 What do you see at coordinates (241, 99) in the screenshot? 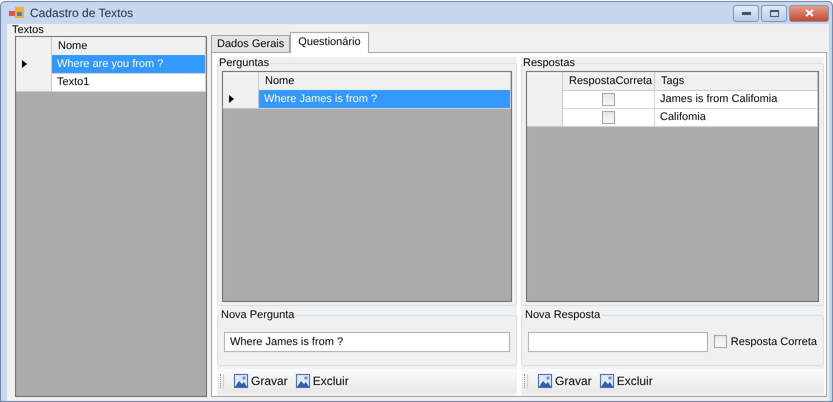
I see `row-header` at bounding box center [241, 99].